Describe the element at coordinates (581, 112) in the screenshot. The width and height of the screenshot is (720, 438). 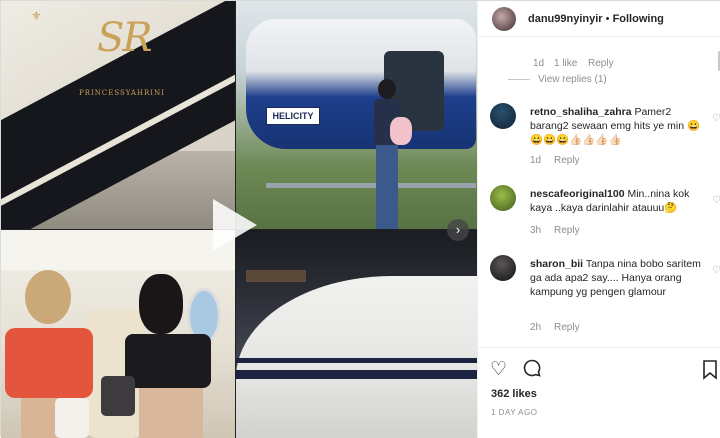
I see `comment-username: retno_shaliha_zahra` at that location.